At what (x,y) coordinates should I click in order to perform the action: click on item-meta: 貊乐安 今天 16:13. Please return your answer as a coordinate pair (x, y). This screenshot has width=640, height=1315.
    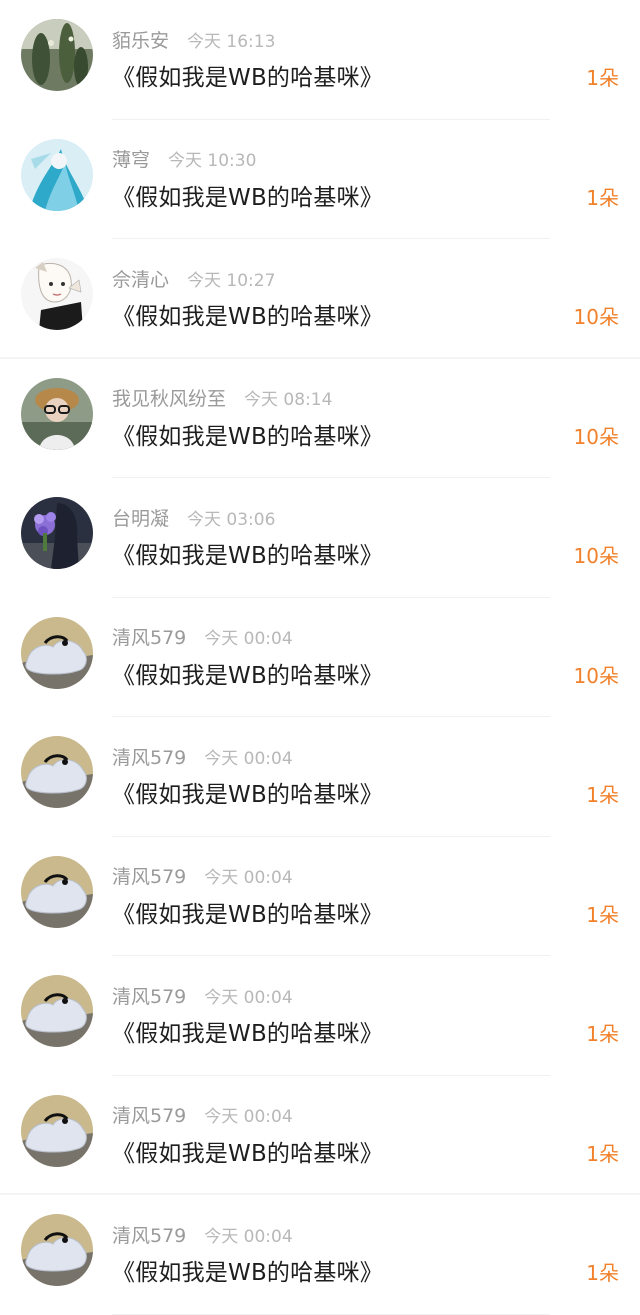
    Looking at the image, I should click on (193, 39).